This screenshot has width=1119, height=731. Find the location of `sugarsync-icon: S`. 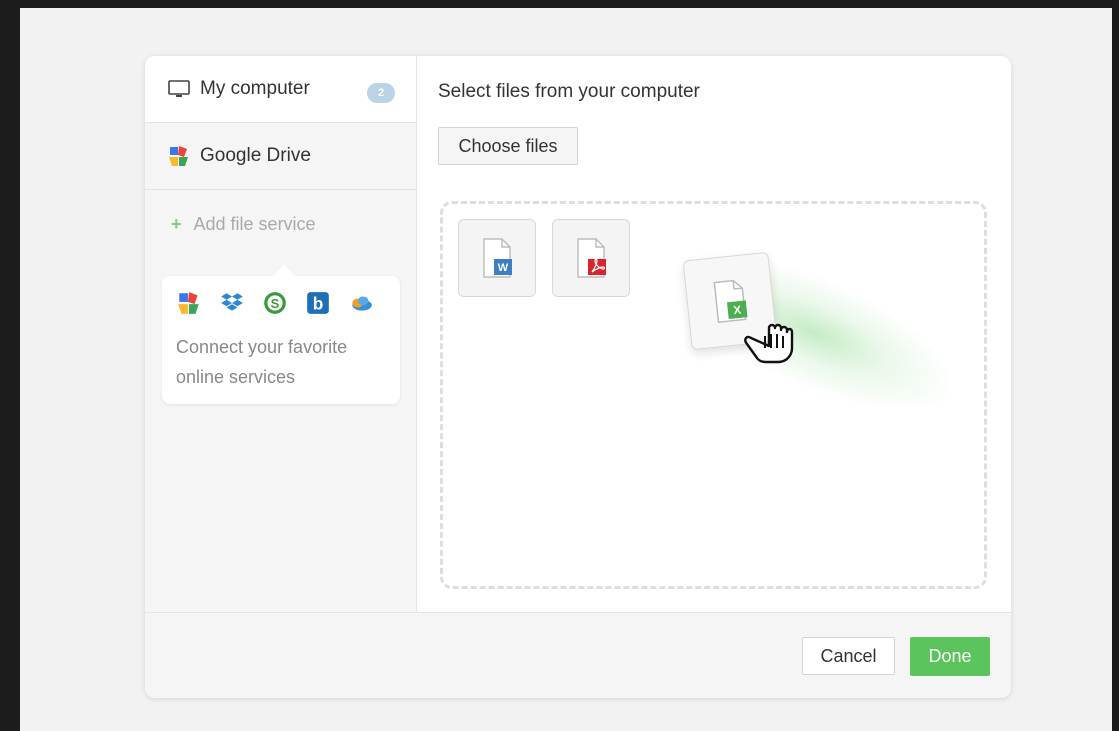

sugarsync-icon: S is located at coordinates (275, 303).